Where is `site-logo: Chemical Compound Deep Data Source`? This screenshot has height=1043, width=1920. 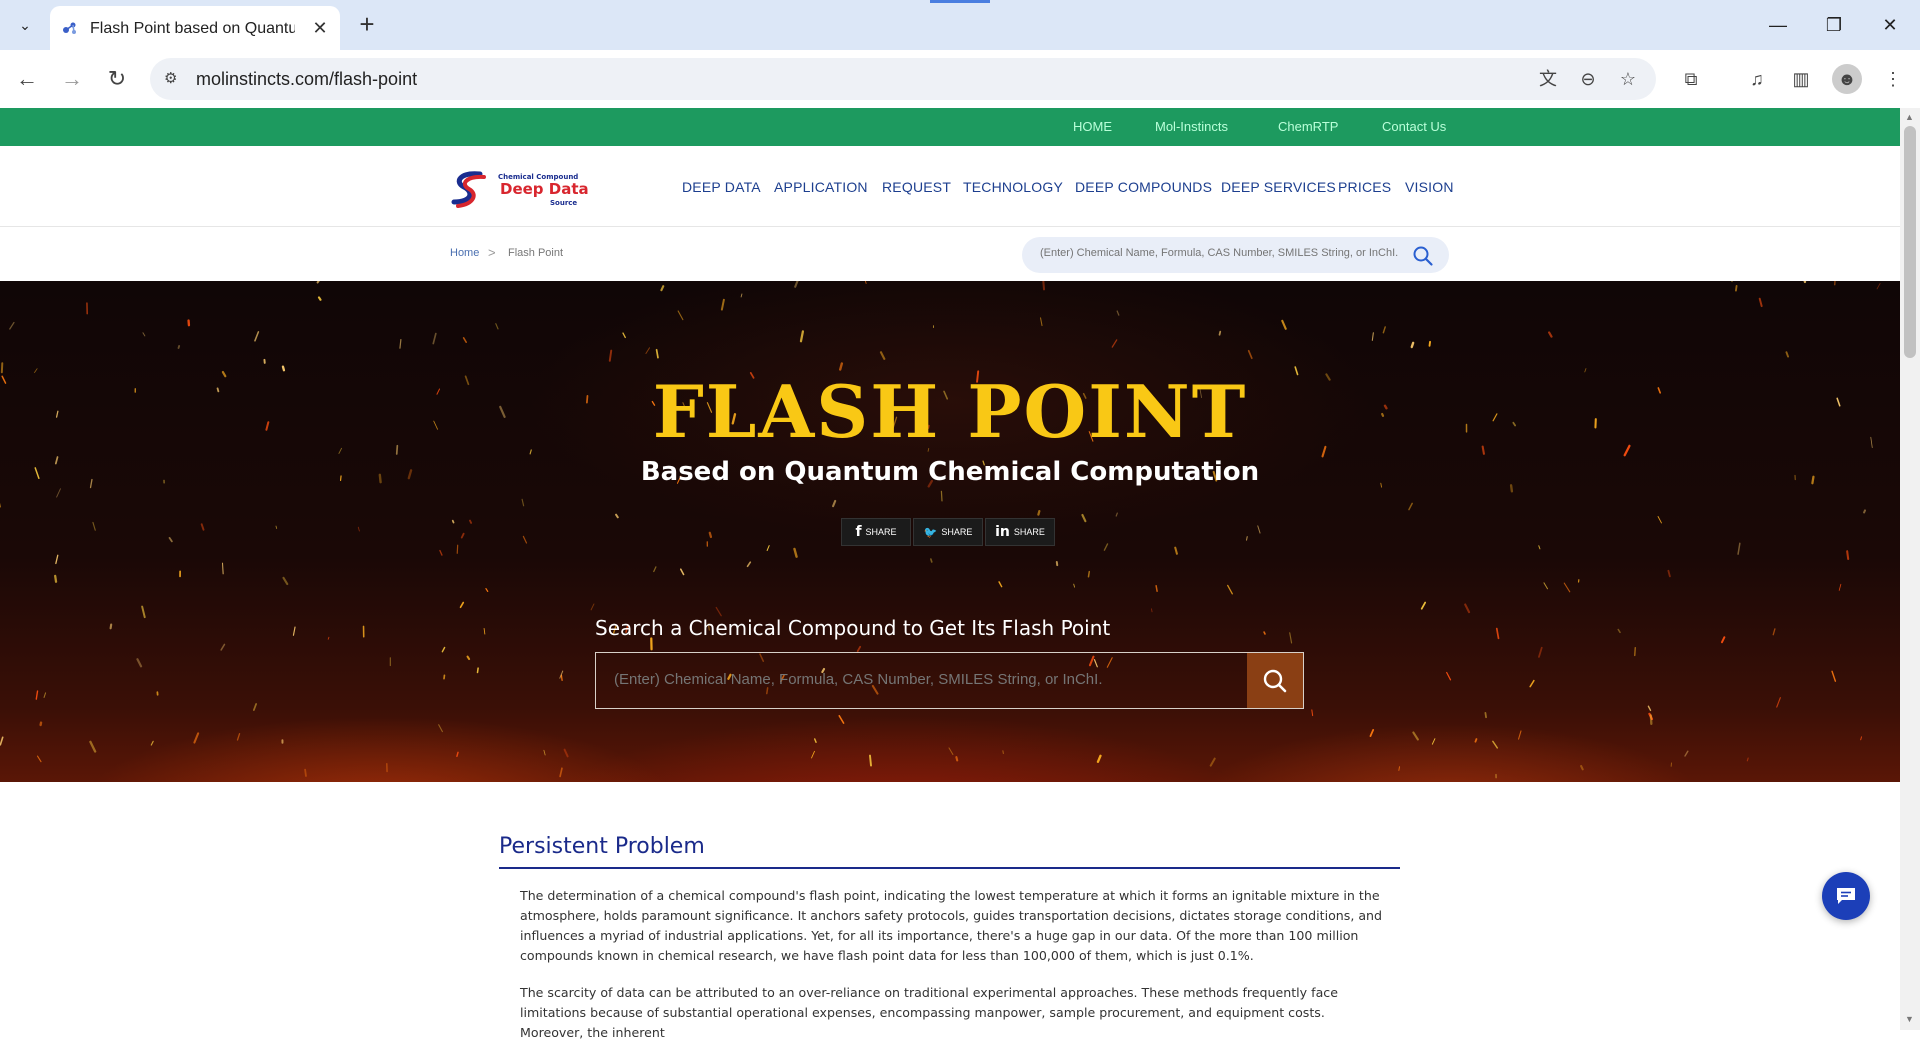 site-logo: Chemical Compound Deep Data Source is located at coordinates (522, 189).